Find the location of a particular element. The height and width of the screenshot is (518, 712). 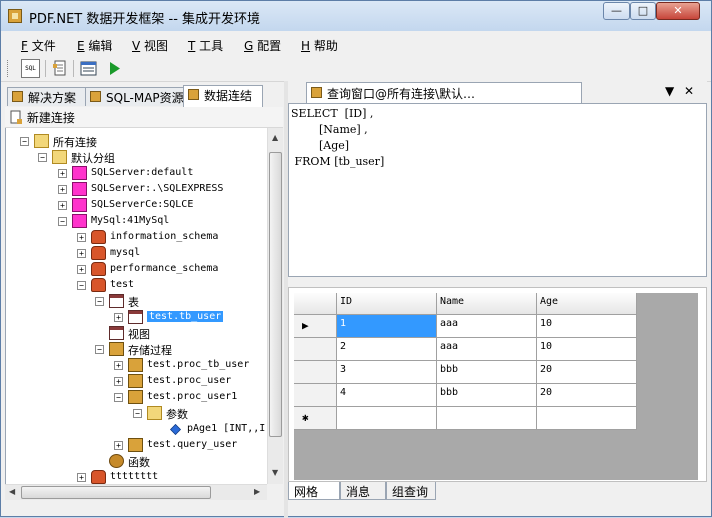

menu-file-key: F is located at coordinates (24, 46).